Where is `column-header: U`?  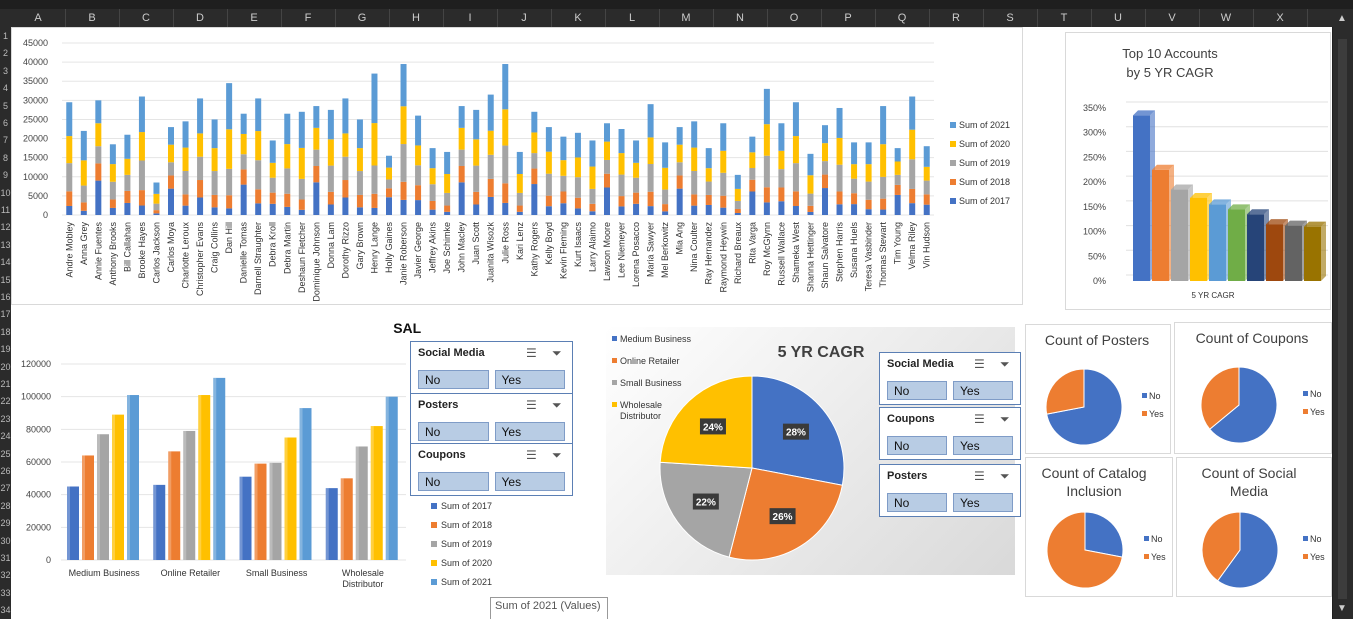 column-header: U is located at coordinates (1118, 18).